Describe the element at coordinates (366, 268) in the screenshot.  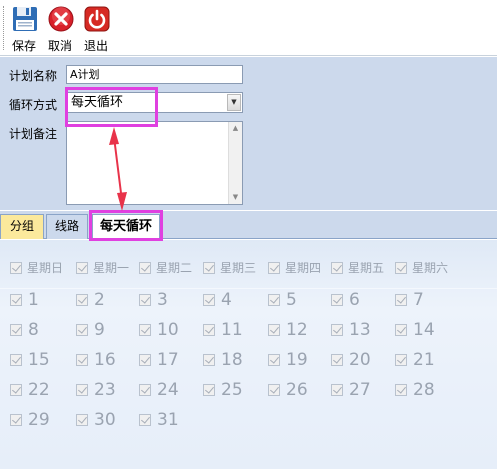
I see `weekday-label: 星期五` at that location.